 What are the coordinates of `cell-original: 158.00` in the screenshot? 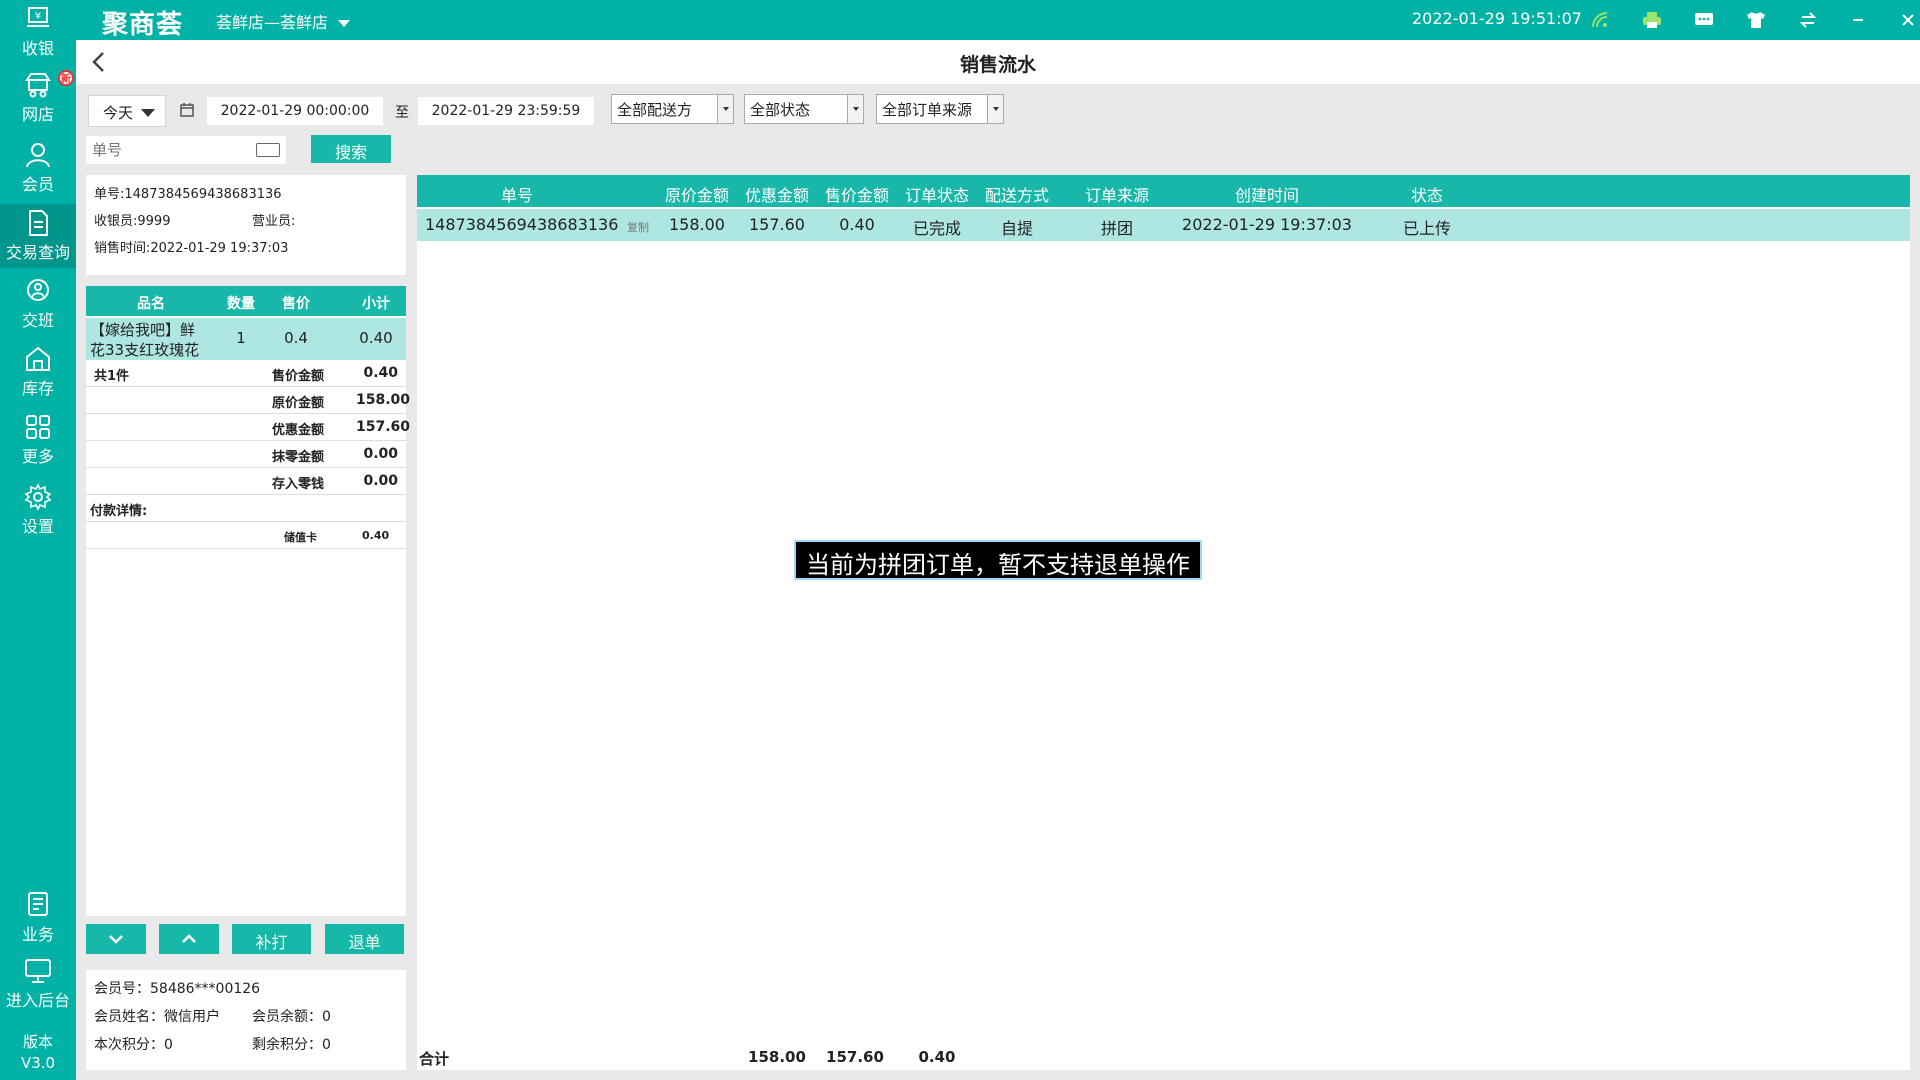 It's located at (697, 224).